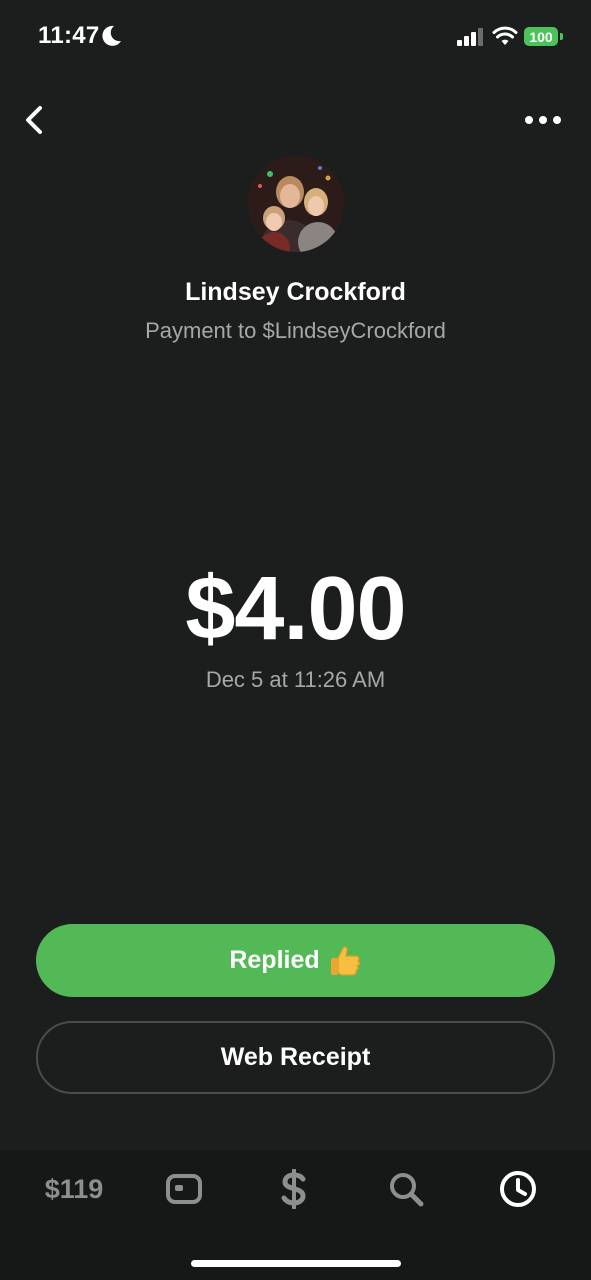 This screenshot has width=591, height=1280. I want to click on tab-activity, so click(518, 1189).